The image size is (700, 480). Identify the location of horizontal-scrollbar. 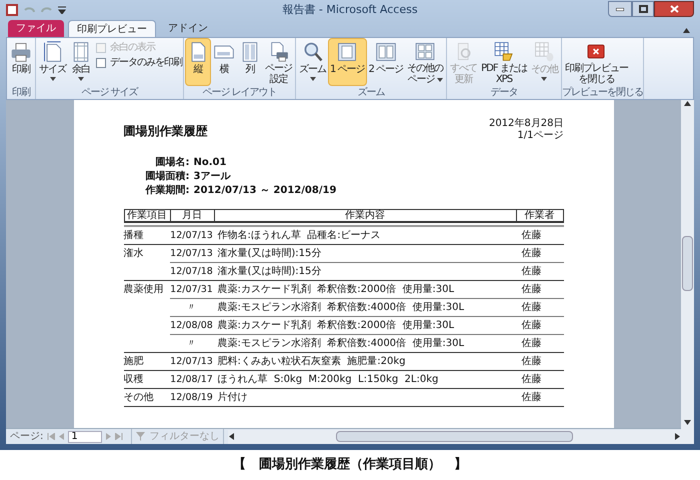
(454, 437).